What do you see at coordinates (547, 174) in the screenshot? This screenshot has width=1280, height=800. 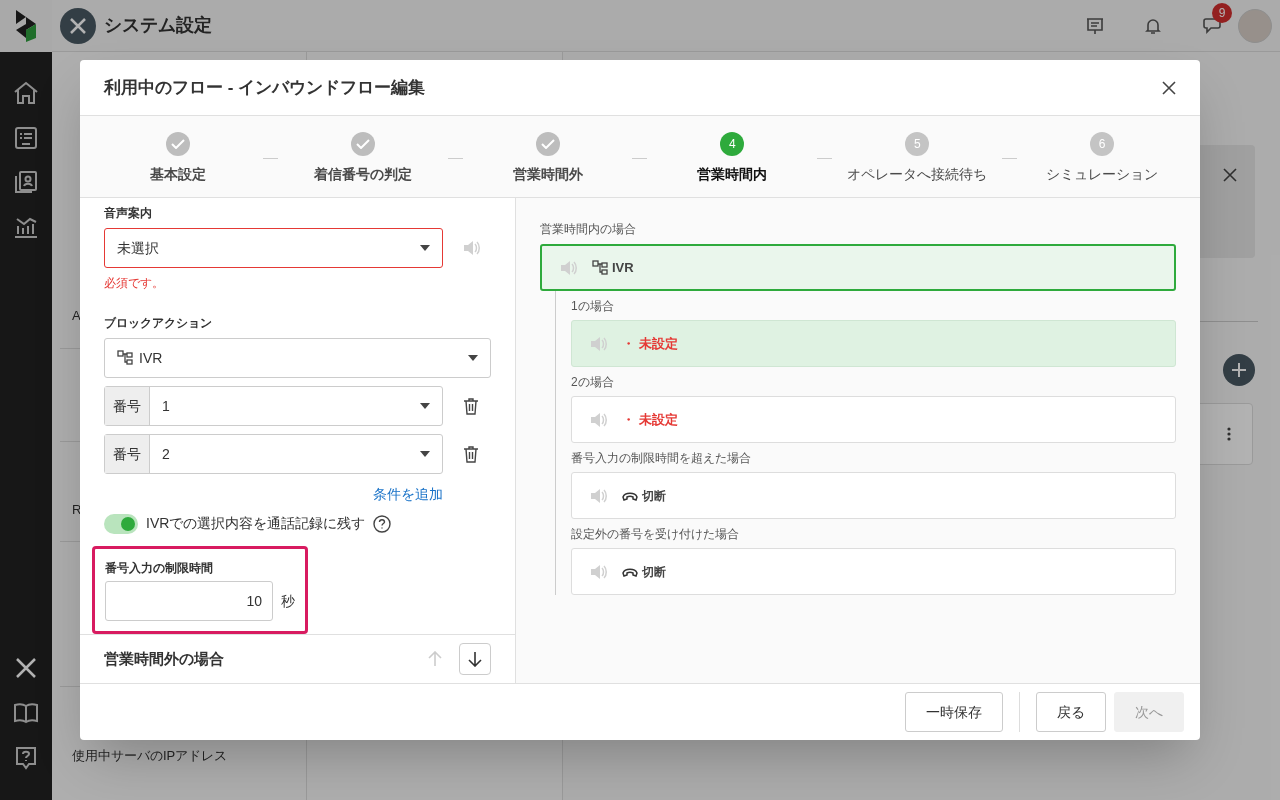 I see `step-label: 営業時間外` at bounding box center [547, 174].